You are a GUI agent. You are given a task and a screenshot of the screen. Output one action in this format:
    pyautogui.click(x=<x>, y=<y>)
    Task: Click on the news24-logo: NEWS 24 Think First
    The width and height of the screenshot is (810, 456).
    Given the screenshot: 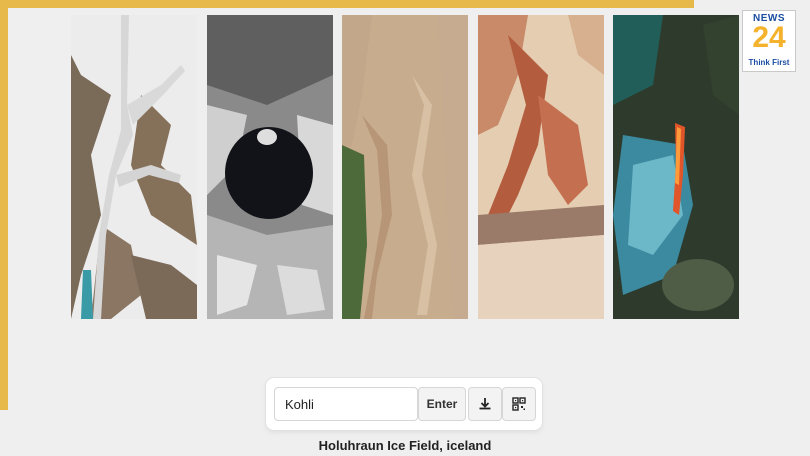 What is the action you would take?
    pyautogui.click(x=769, y=41)
    